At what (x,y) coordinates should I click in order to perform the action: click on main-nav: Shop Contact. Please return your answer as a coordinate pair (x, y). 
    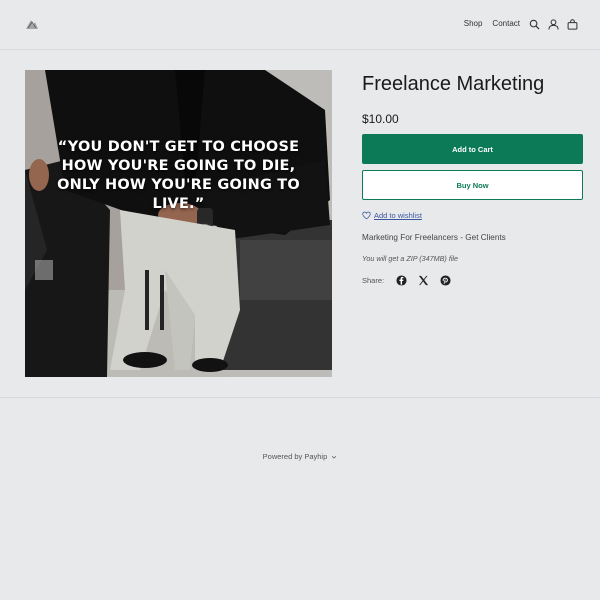
    Looking at the image, I should click on (492, 23).